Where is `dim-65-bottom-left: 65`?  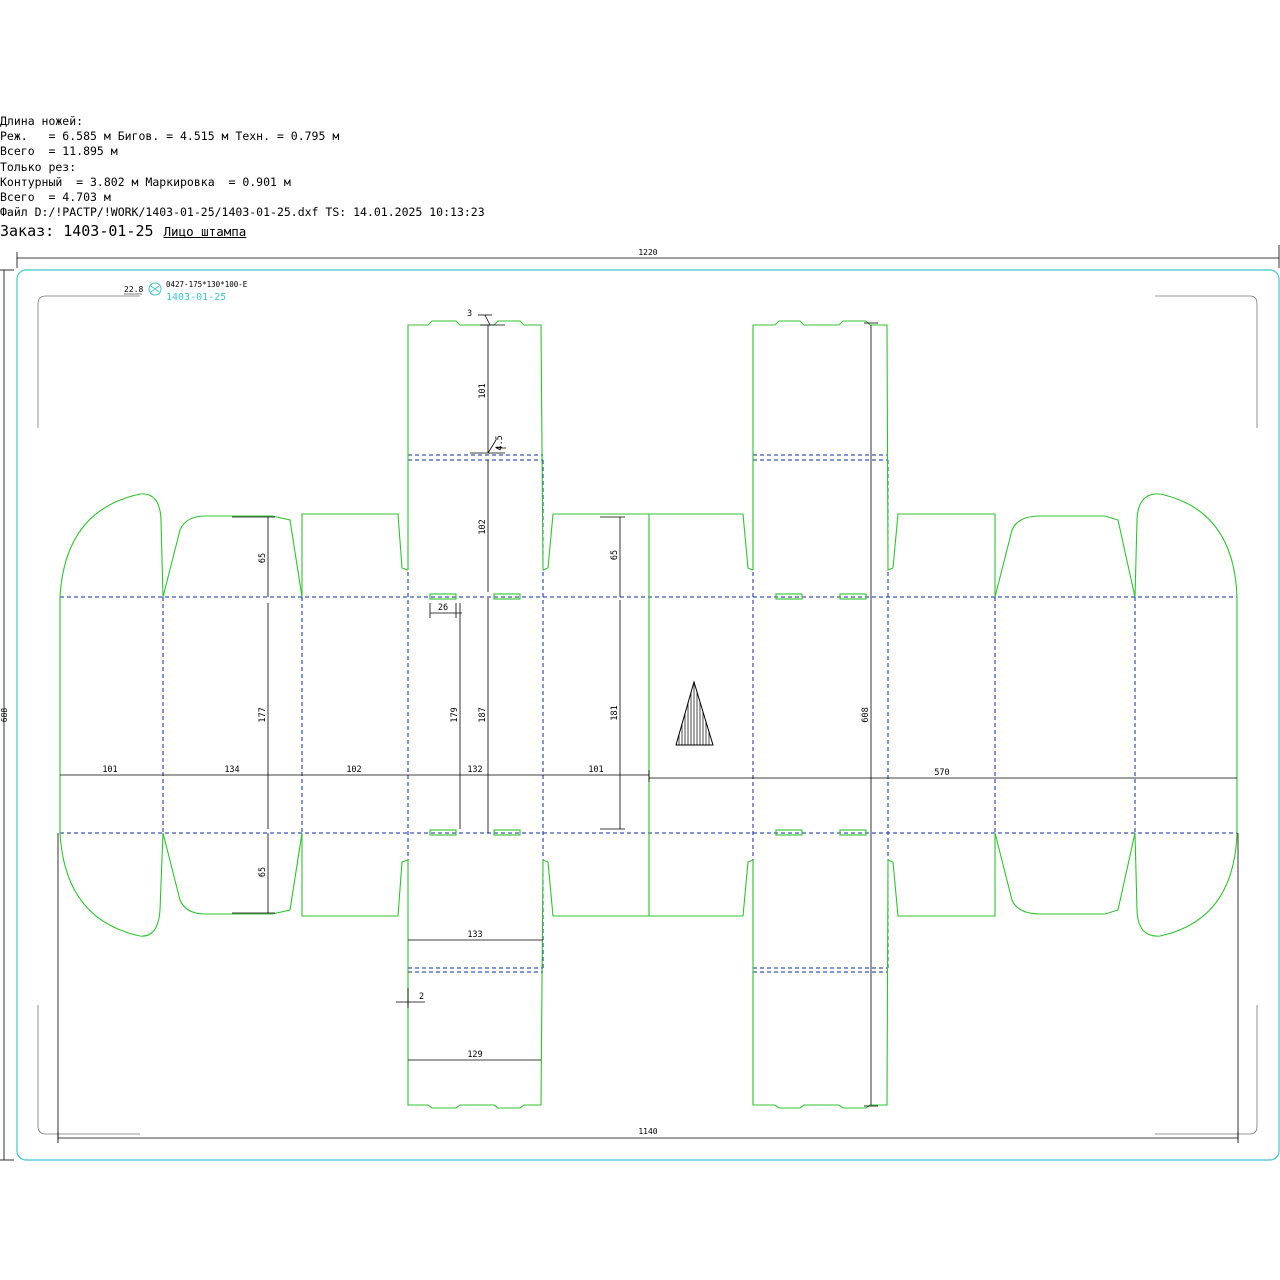 dim-65-bottom-left: 65 is located at coordinates (263, 872).